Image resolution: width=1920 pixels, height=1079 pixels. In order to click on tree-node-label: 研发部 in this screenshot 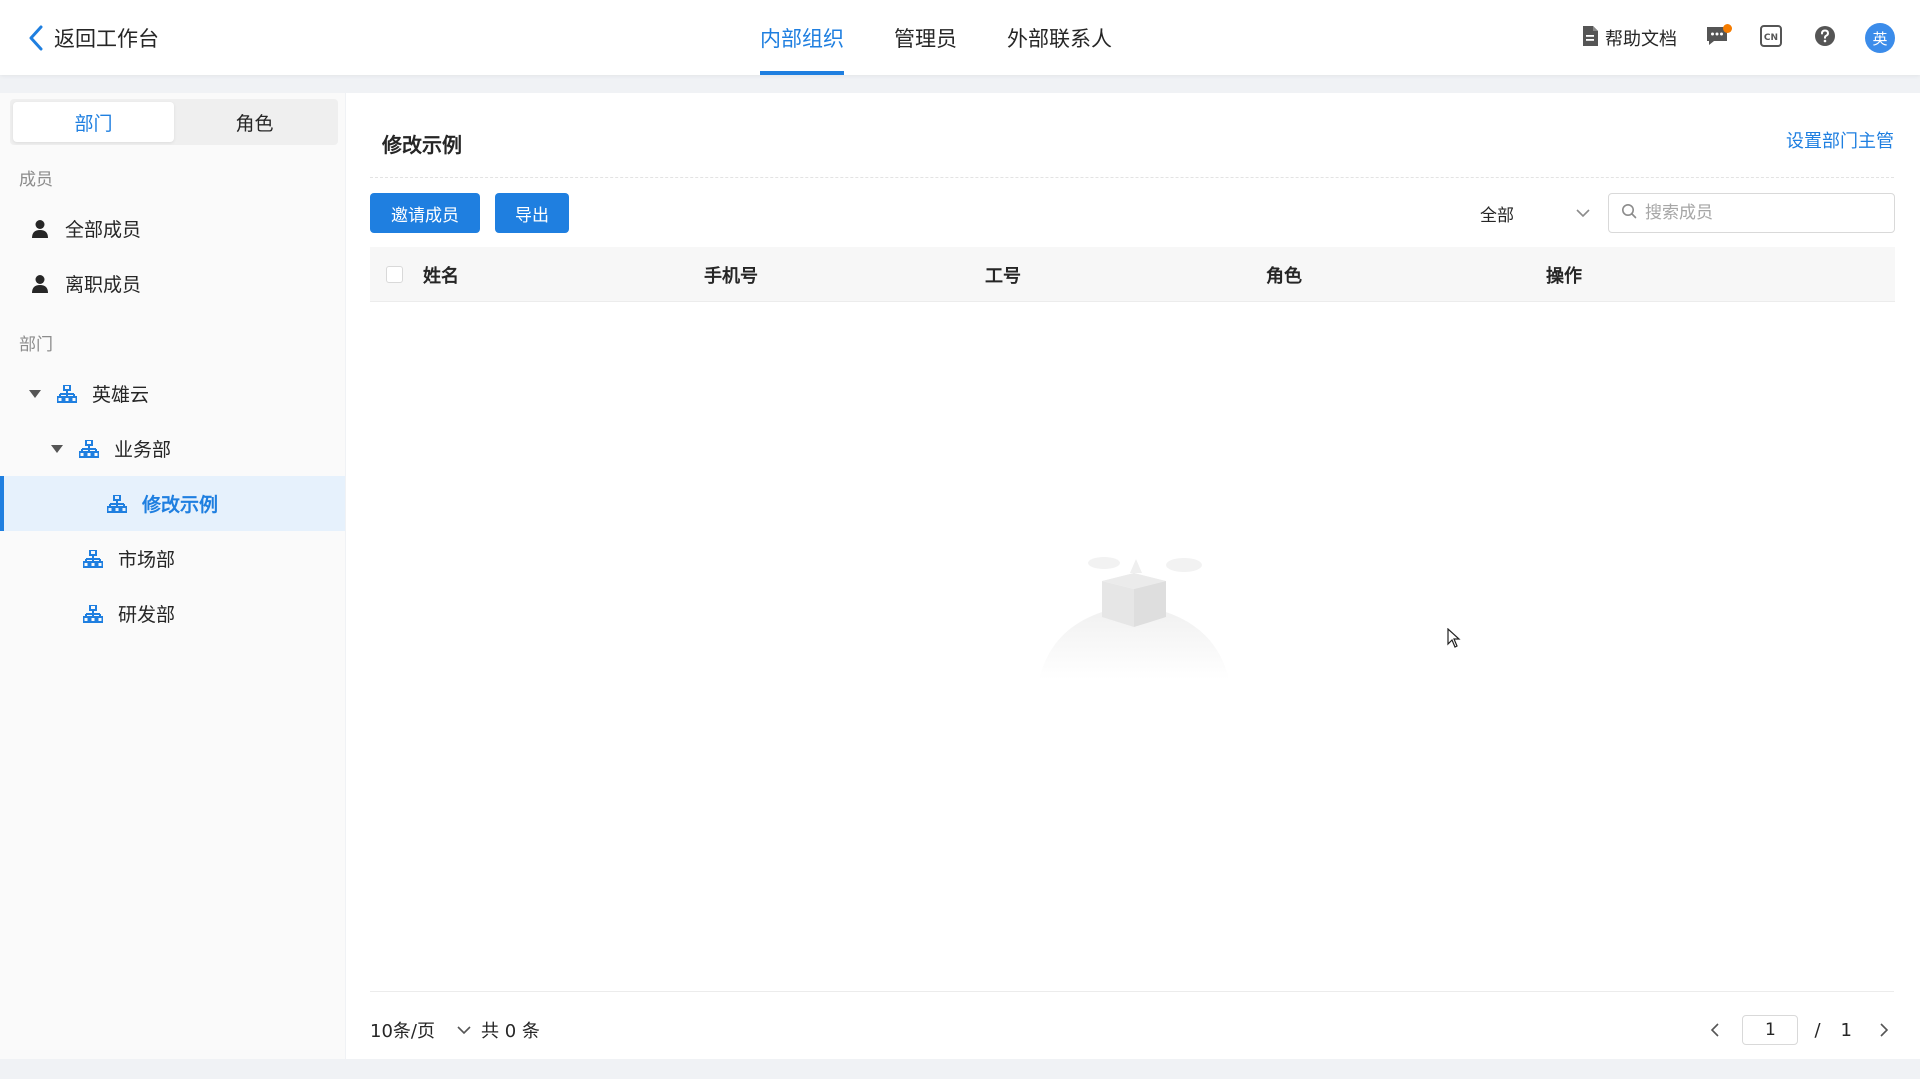, I will do `click(147, 615)`.